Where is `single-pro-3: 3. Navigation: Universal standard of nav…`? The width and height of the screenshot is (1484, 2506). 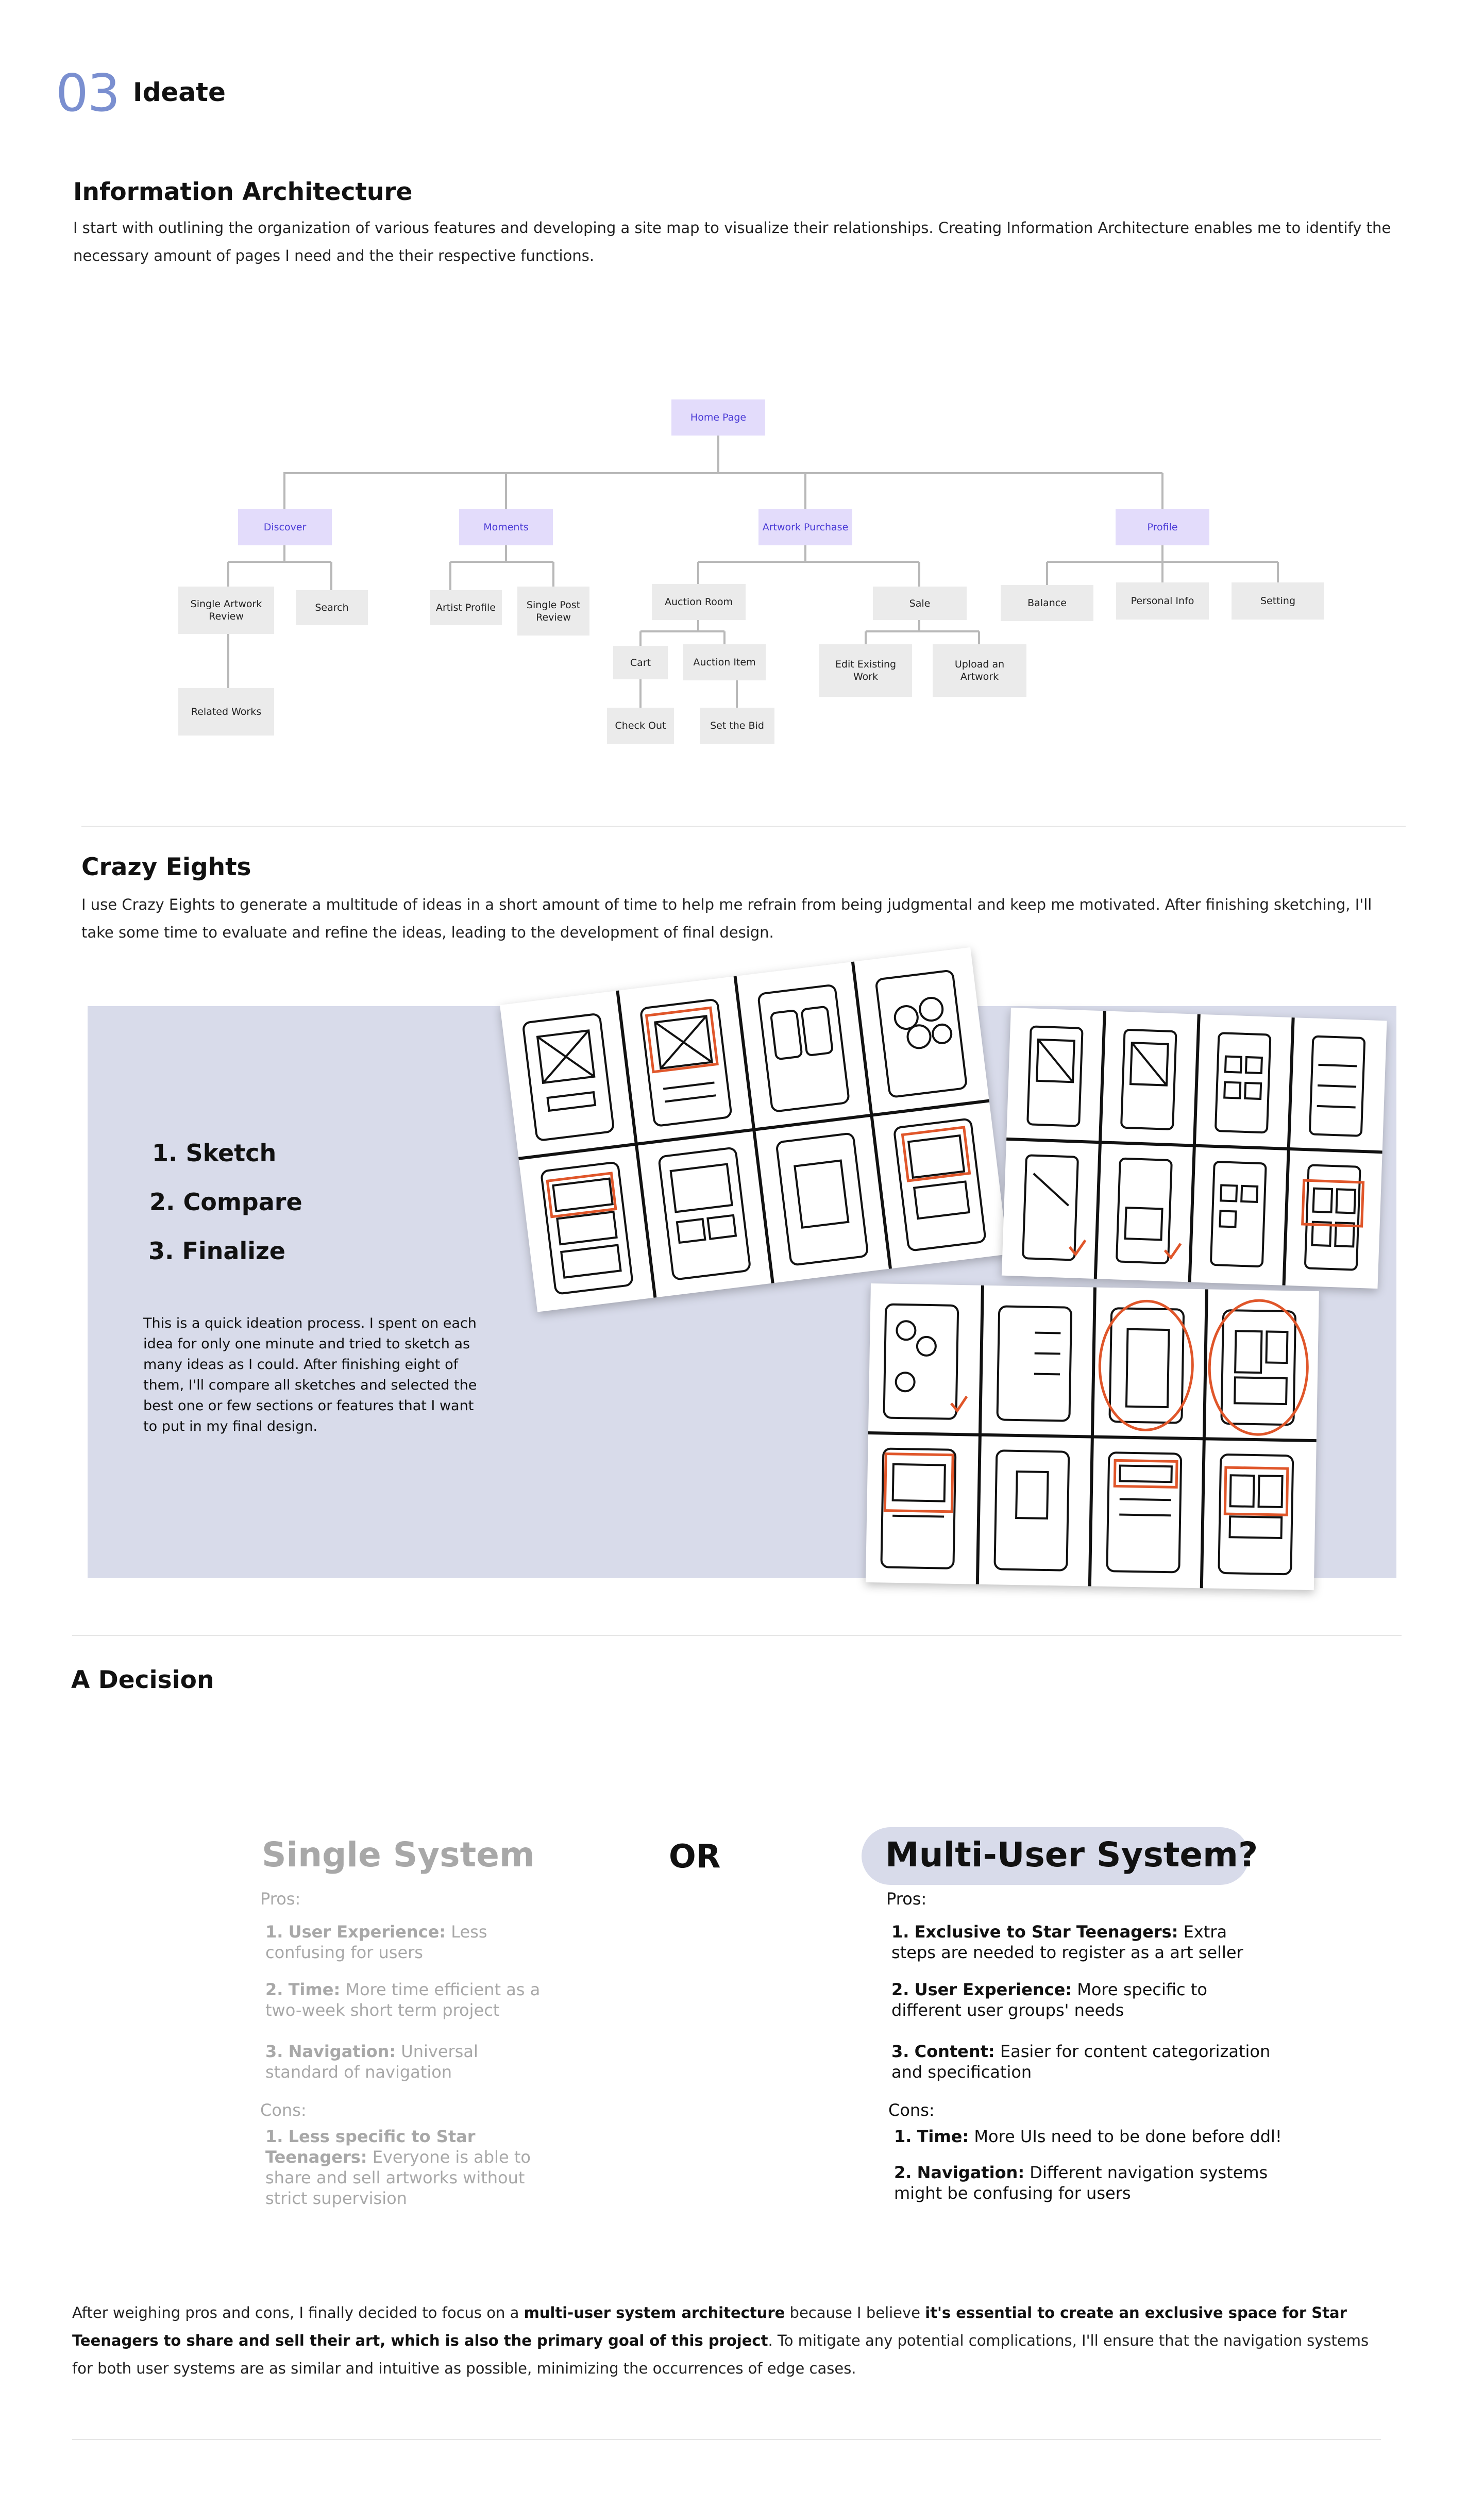
single-pro-3: 3. Navigation: Universal standard of nav… is located at coordinates (371, 2062).